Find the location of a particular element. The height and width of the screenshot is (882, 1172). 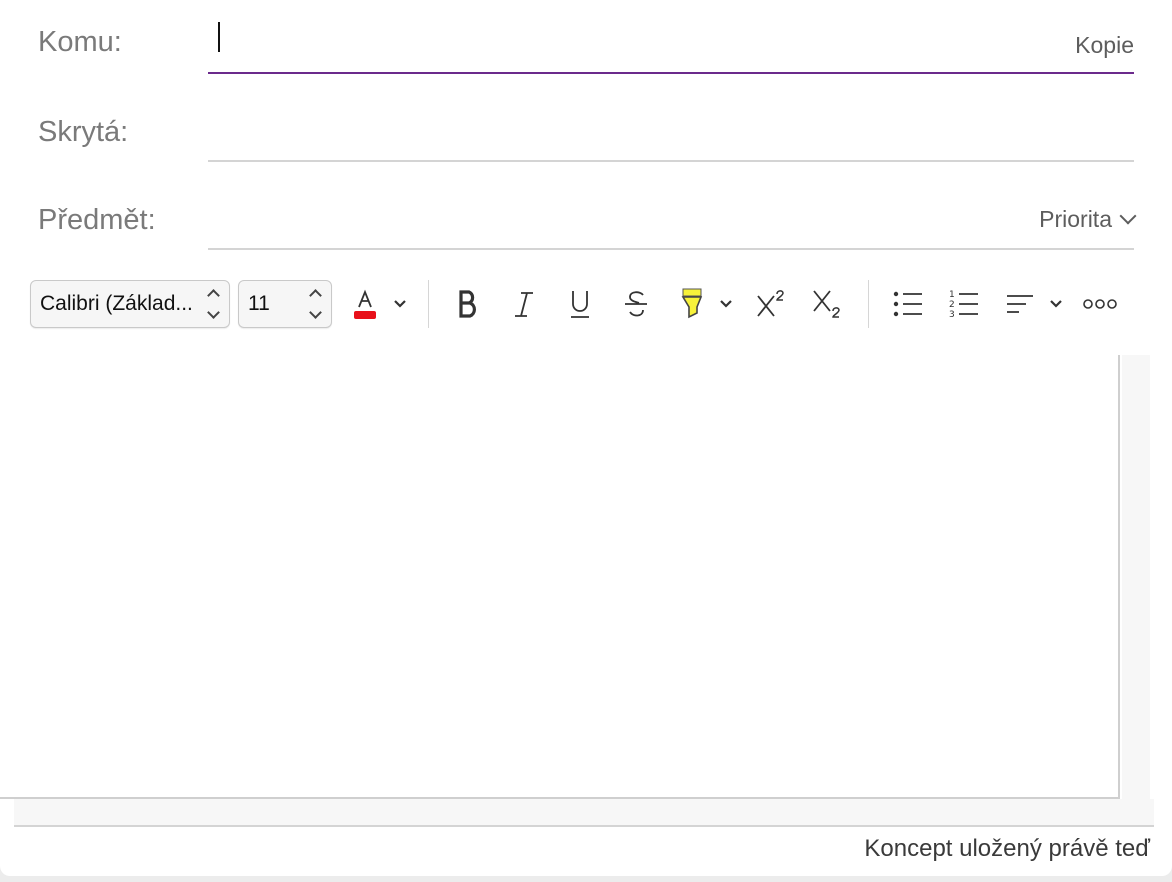

align-left-icon is located at coordinates (1020, 304).